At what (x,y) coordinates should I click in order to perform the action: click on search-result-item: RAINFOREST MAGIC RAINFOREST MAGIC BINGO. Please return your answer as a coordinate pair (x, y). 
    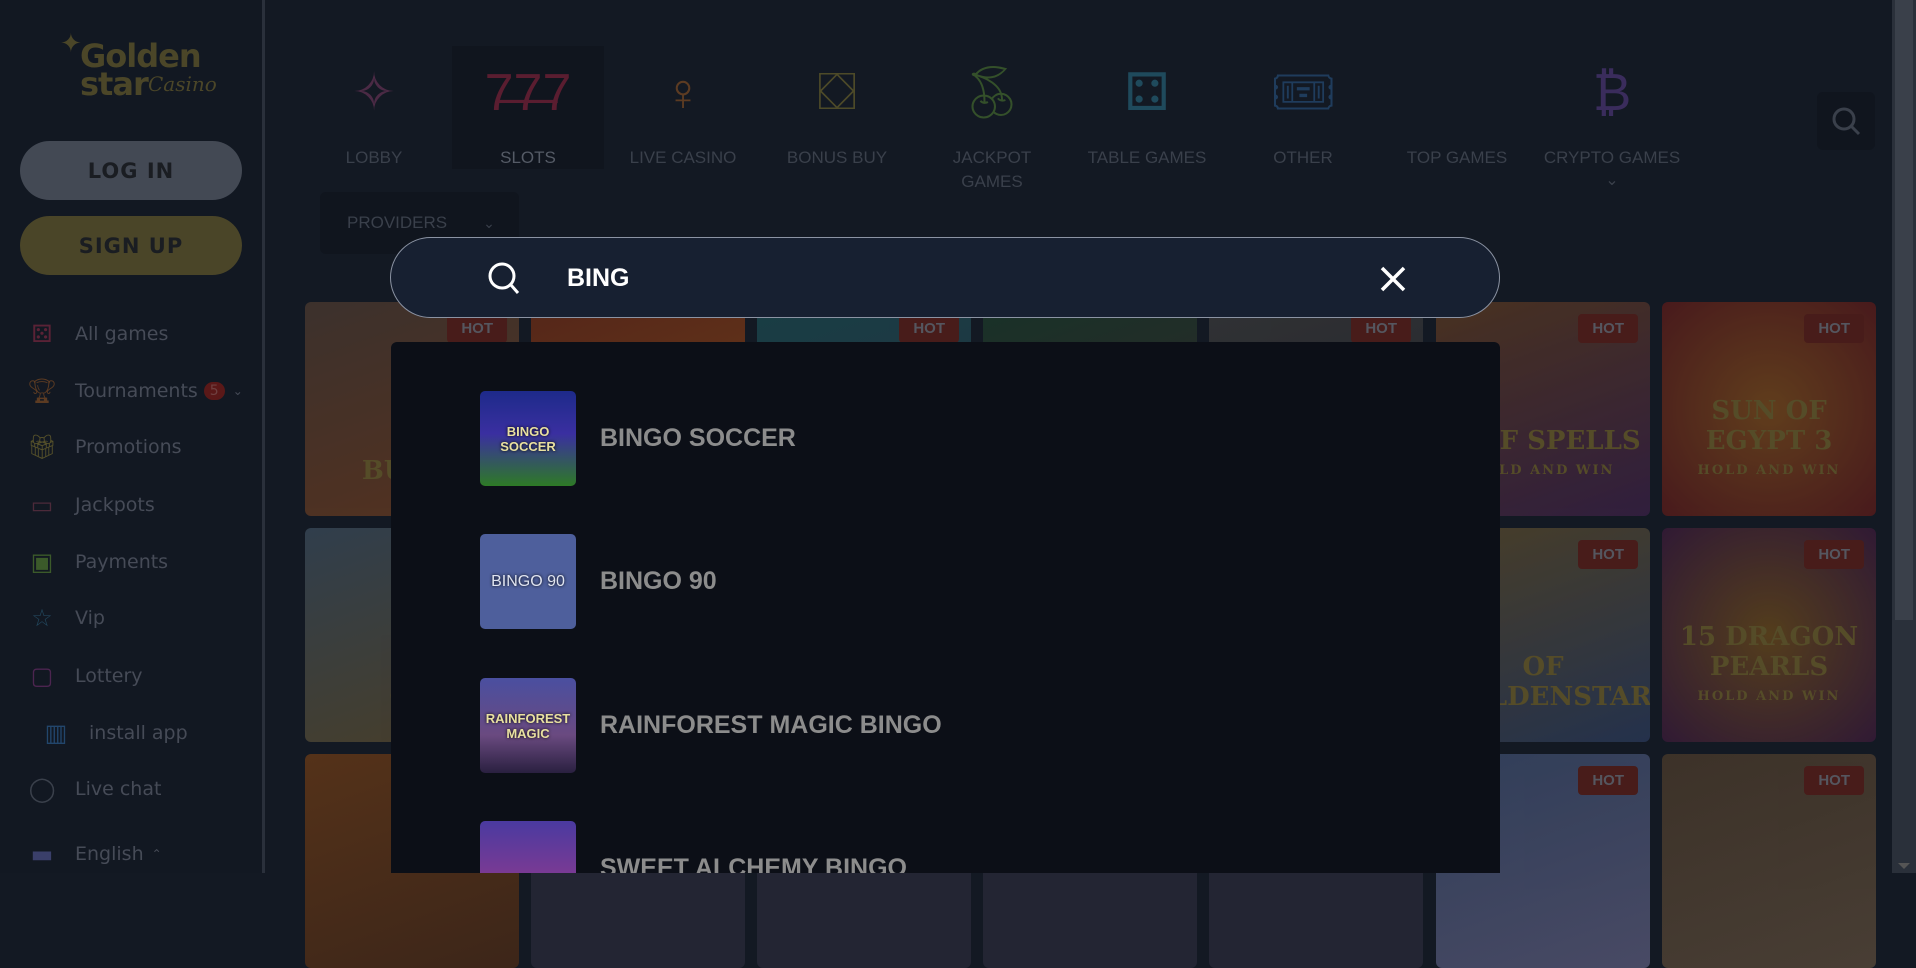
    Looking at the image, I should click on (711, 725).